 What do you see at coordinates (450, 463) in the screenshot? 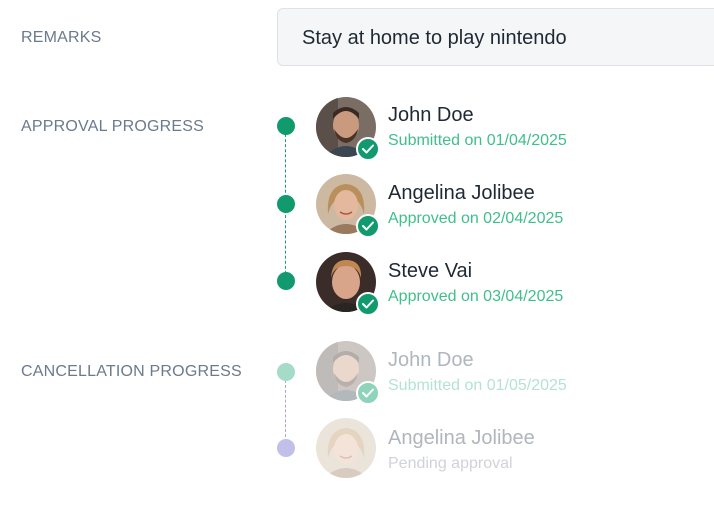
I see `cancellation-status: Pending approval` at bounding box center [450, 463].